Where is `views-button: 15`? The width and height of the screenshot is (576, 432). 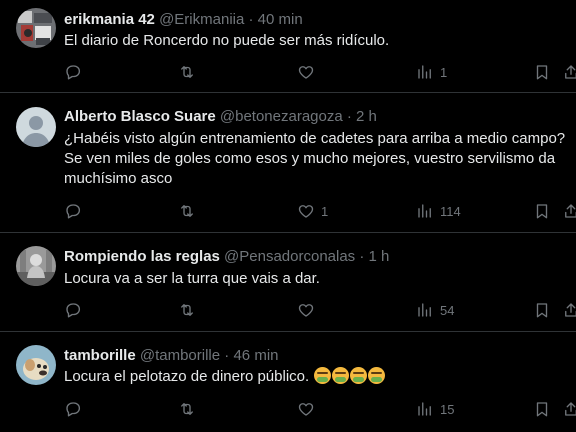
views-button: 15 is located at coordinates (435, 409).